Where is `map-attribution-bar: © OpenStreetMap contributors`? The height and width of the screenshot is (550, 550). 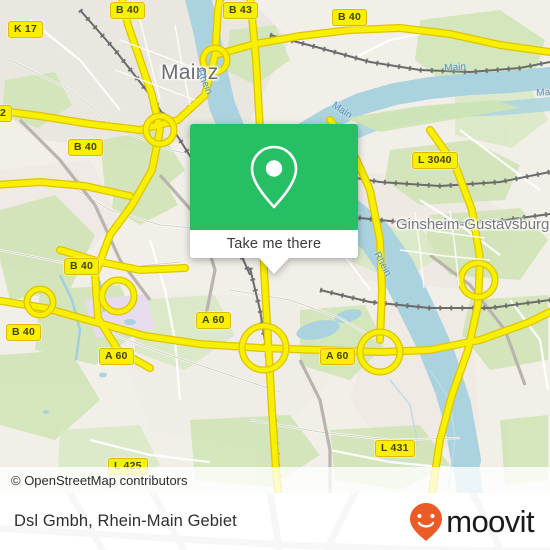
map-attribution-bar: © OpenStreetMap contributors is located at coordinates (275, 480).